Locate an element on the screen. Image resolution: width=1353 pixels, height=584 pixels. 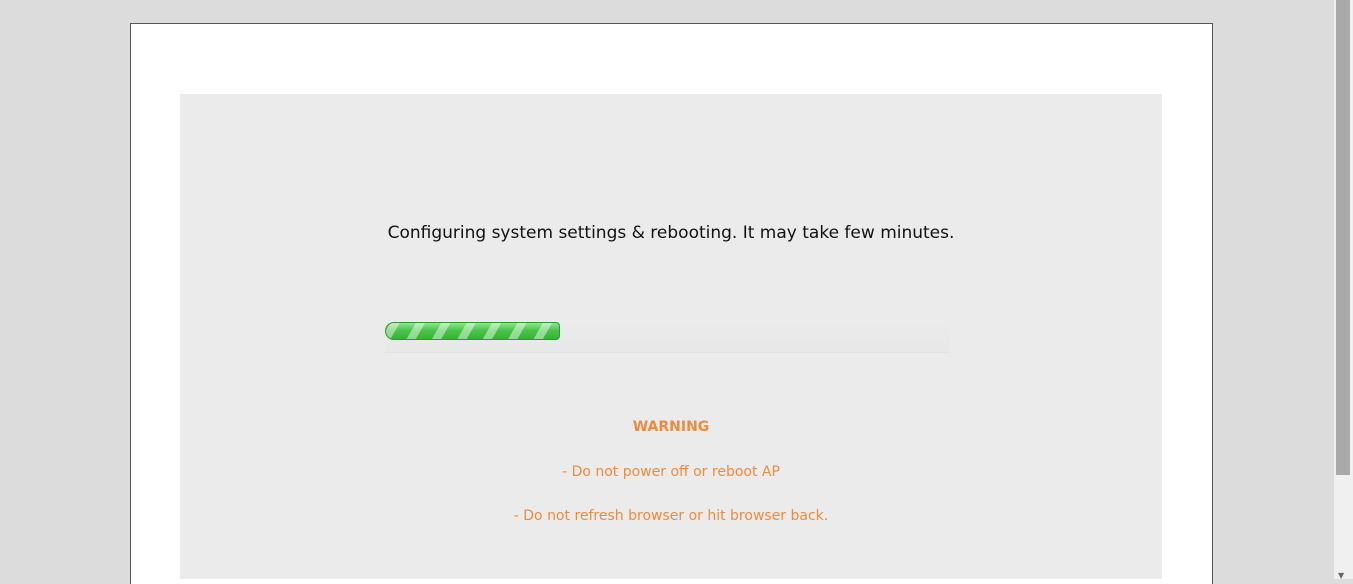
progress-fill is located at coordinates (473, 331).